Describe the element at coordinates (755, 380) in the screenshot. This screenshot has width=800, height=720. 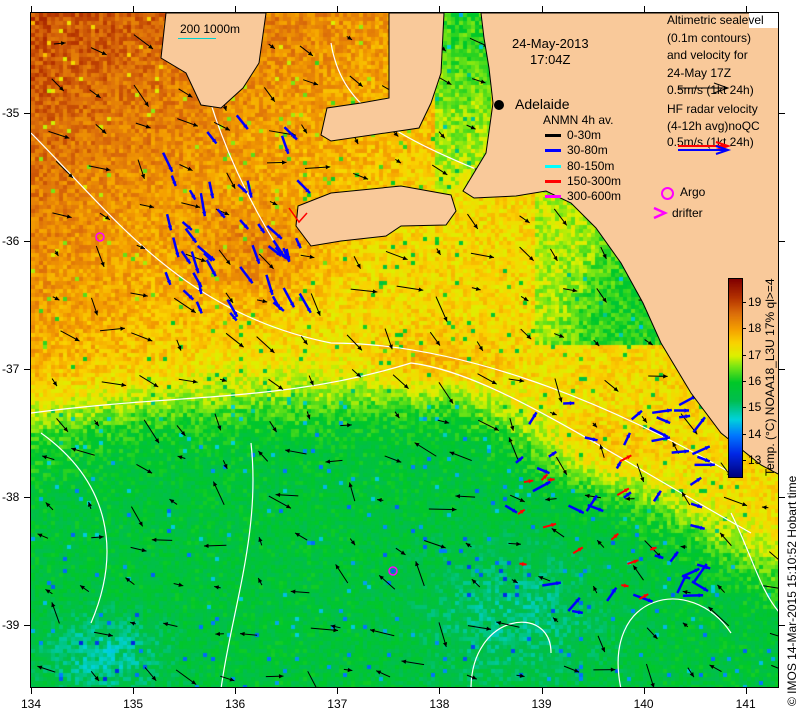
I see `colorbar-tick-label: 16` at that location.